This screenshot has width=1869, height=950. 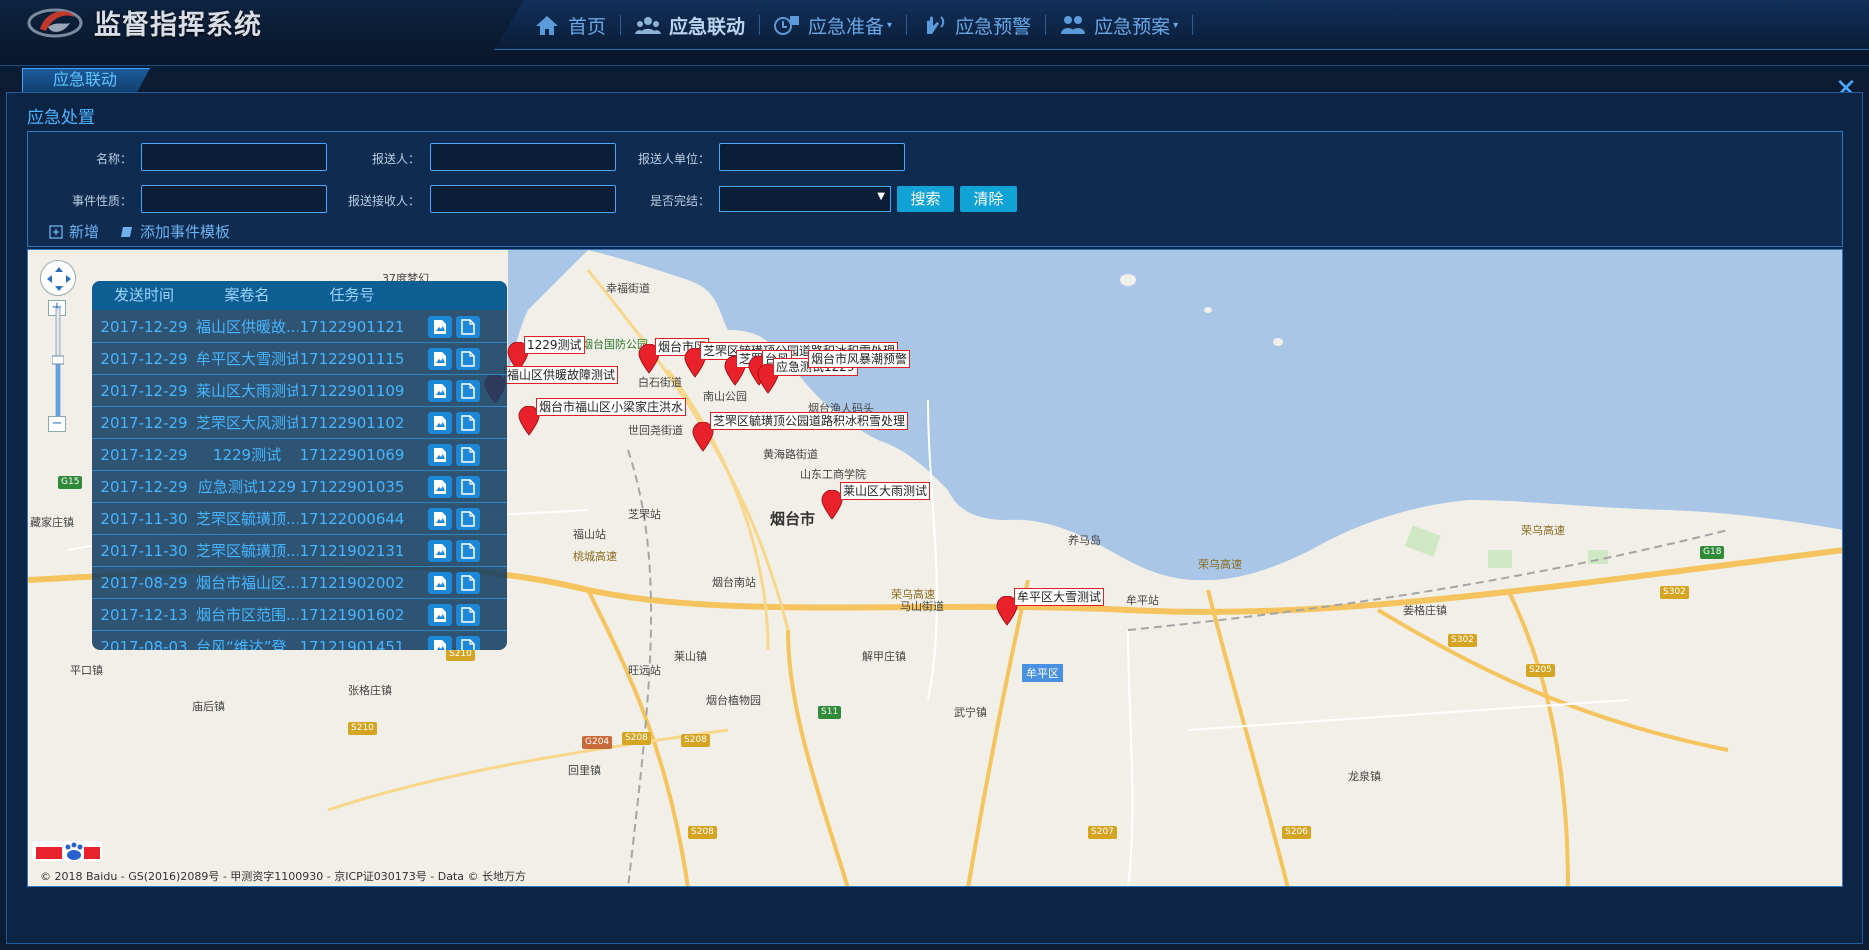 I want to click on add-template-button: 添加事件模板, so click(x=175, y=231).